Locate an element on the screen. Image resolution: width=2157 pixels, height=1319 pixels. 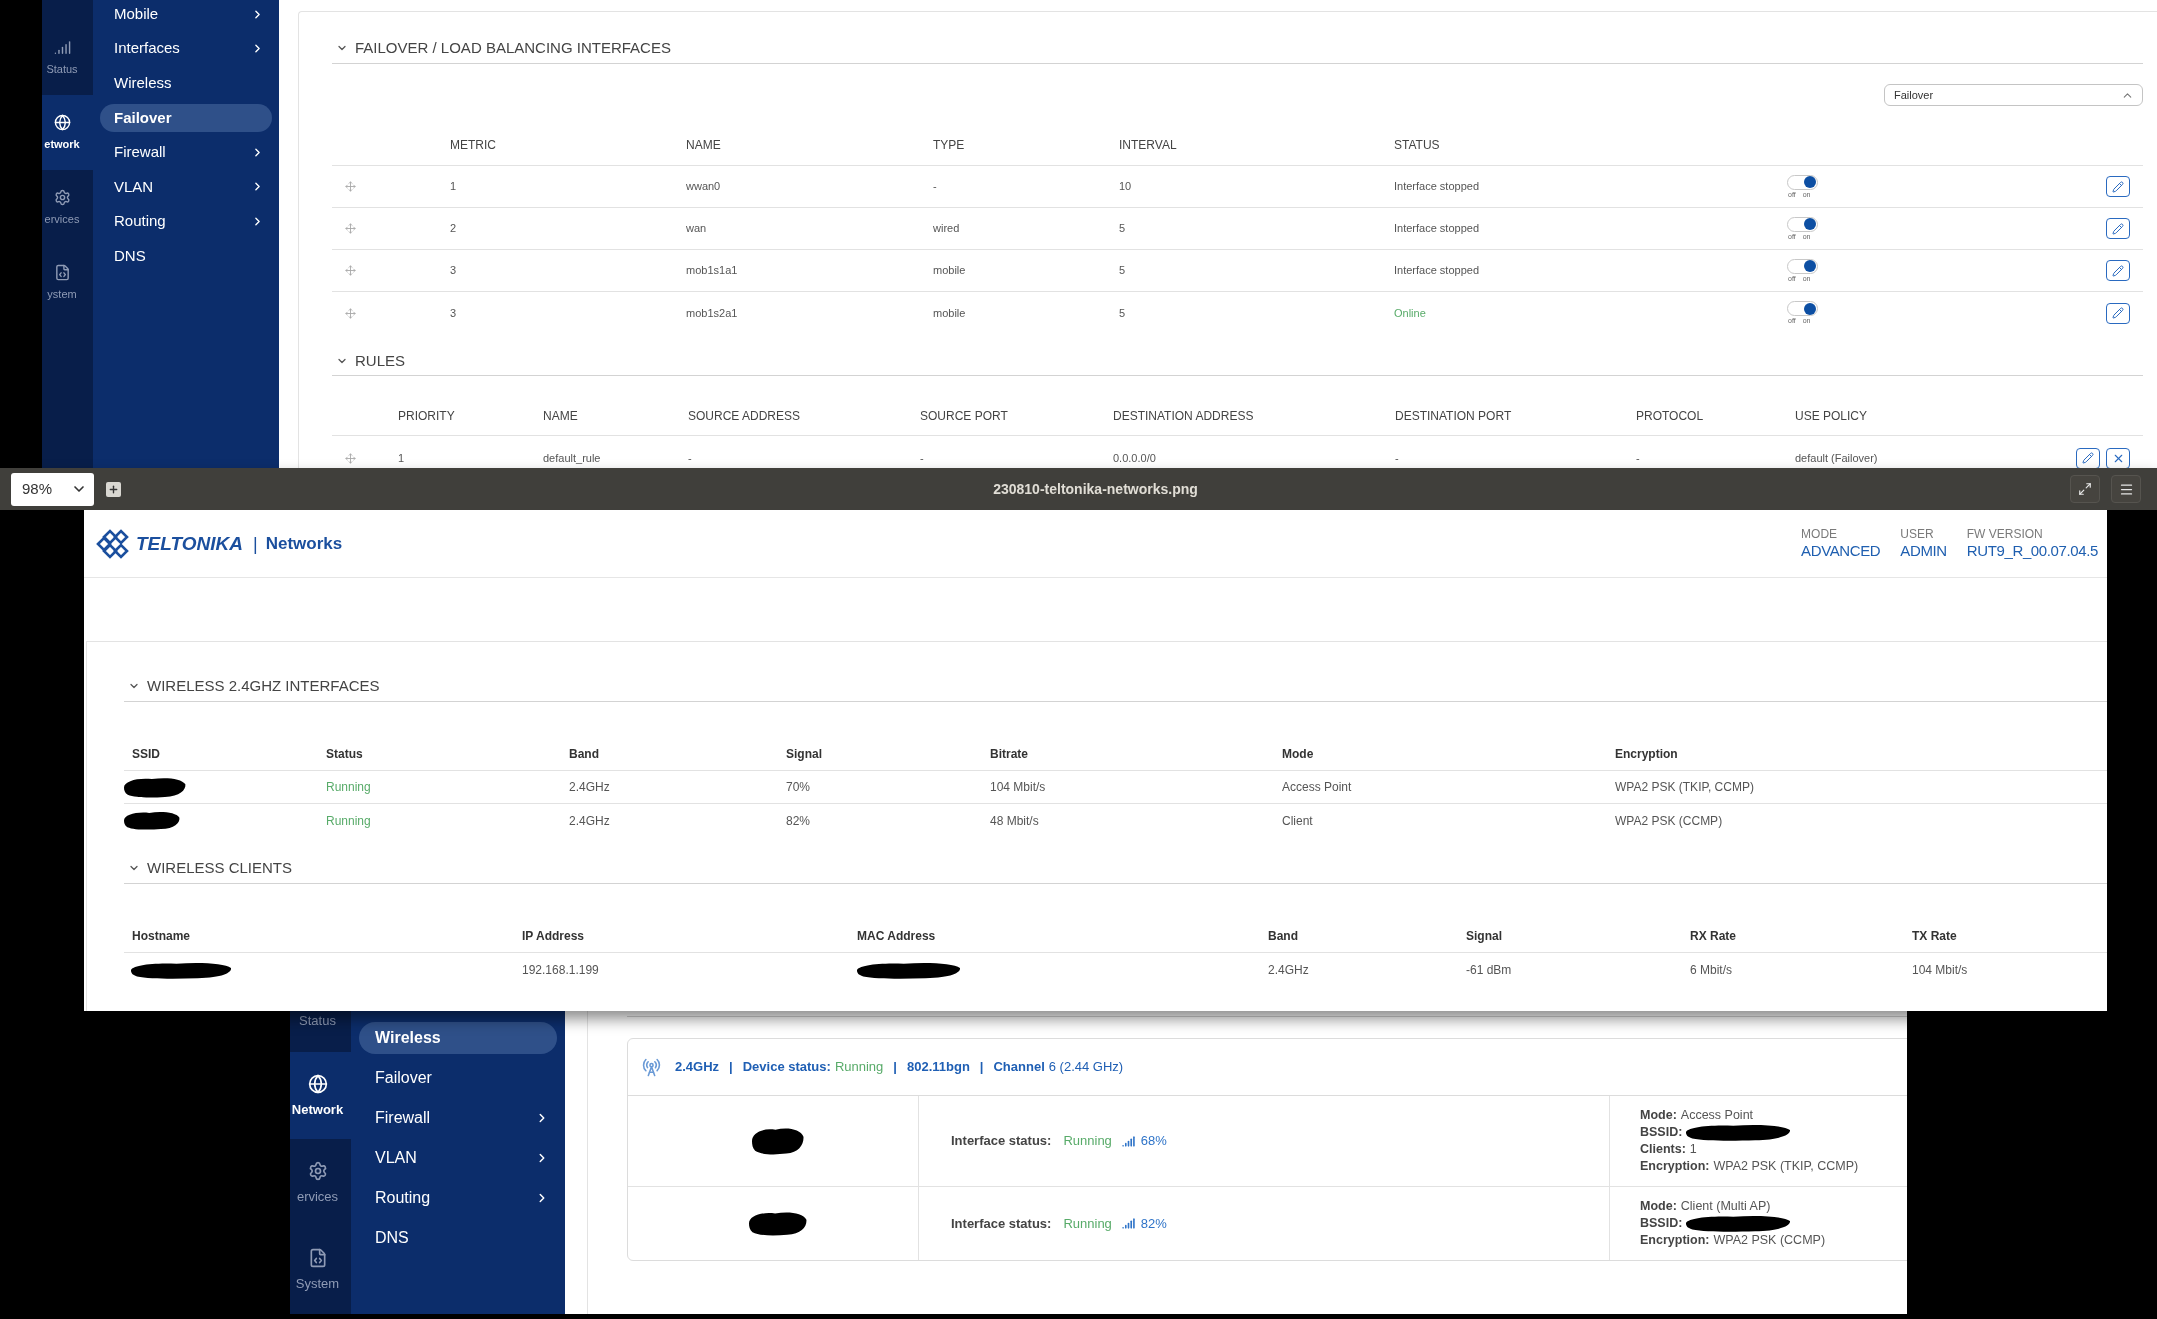
channel-label: Channel is located at coordinates (1019, 1067).